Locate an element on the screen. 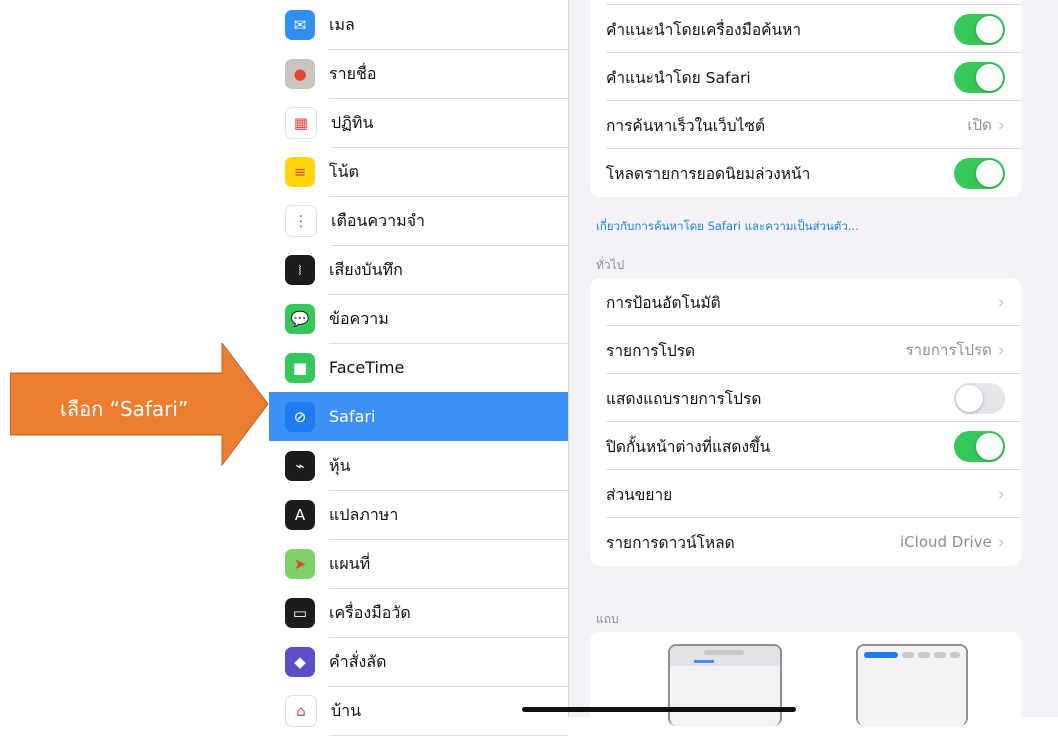 This screenshot has height=736, width=1058. settings-row: คำแนะนำโดย Safari is located at coordinates (805, 77).